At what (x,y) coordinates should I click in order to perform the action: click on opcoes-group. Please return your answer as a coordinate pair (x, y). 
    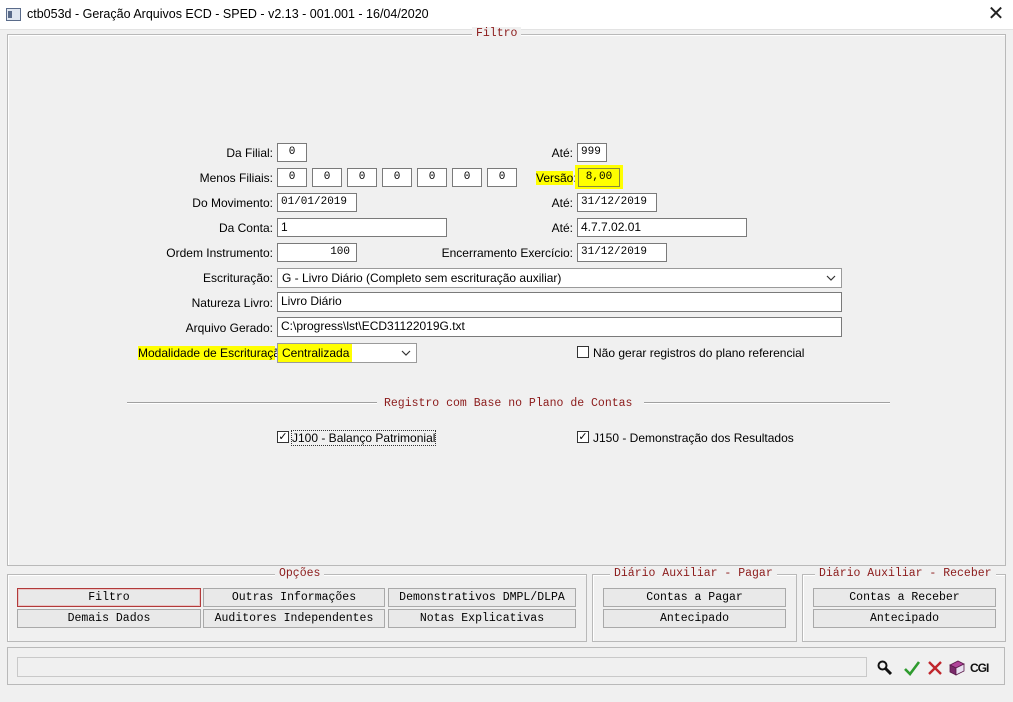
    Looking at the image, I should click on (297, 608).